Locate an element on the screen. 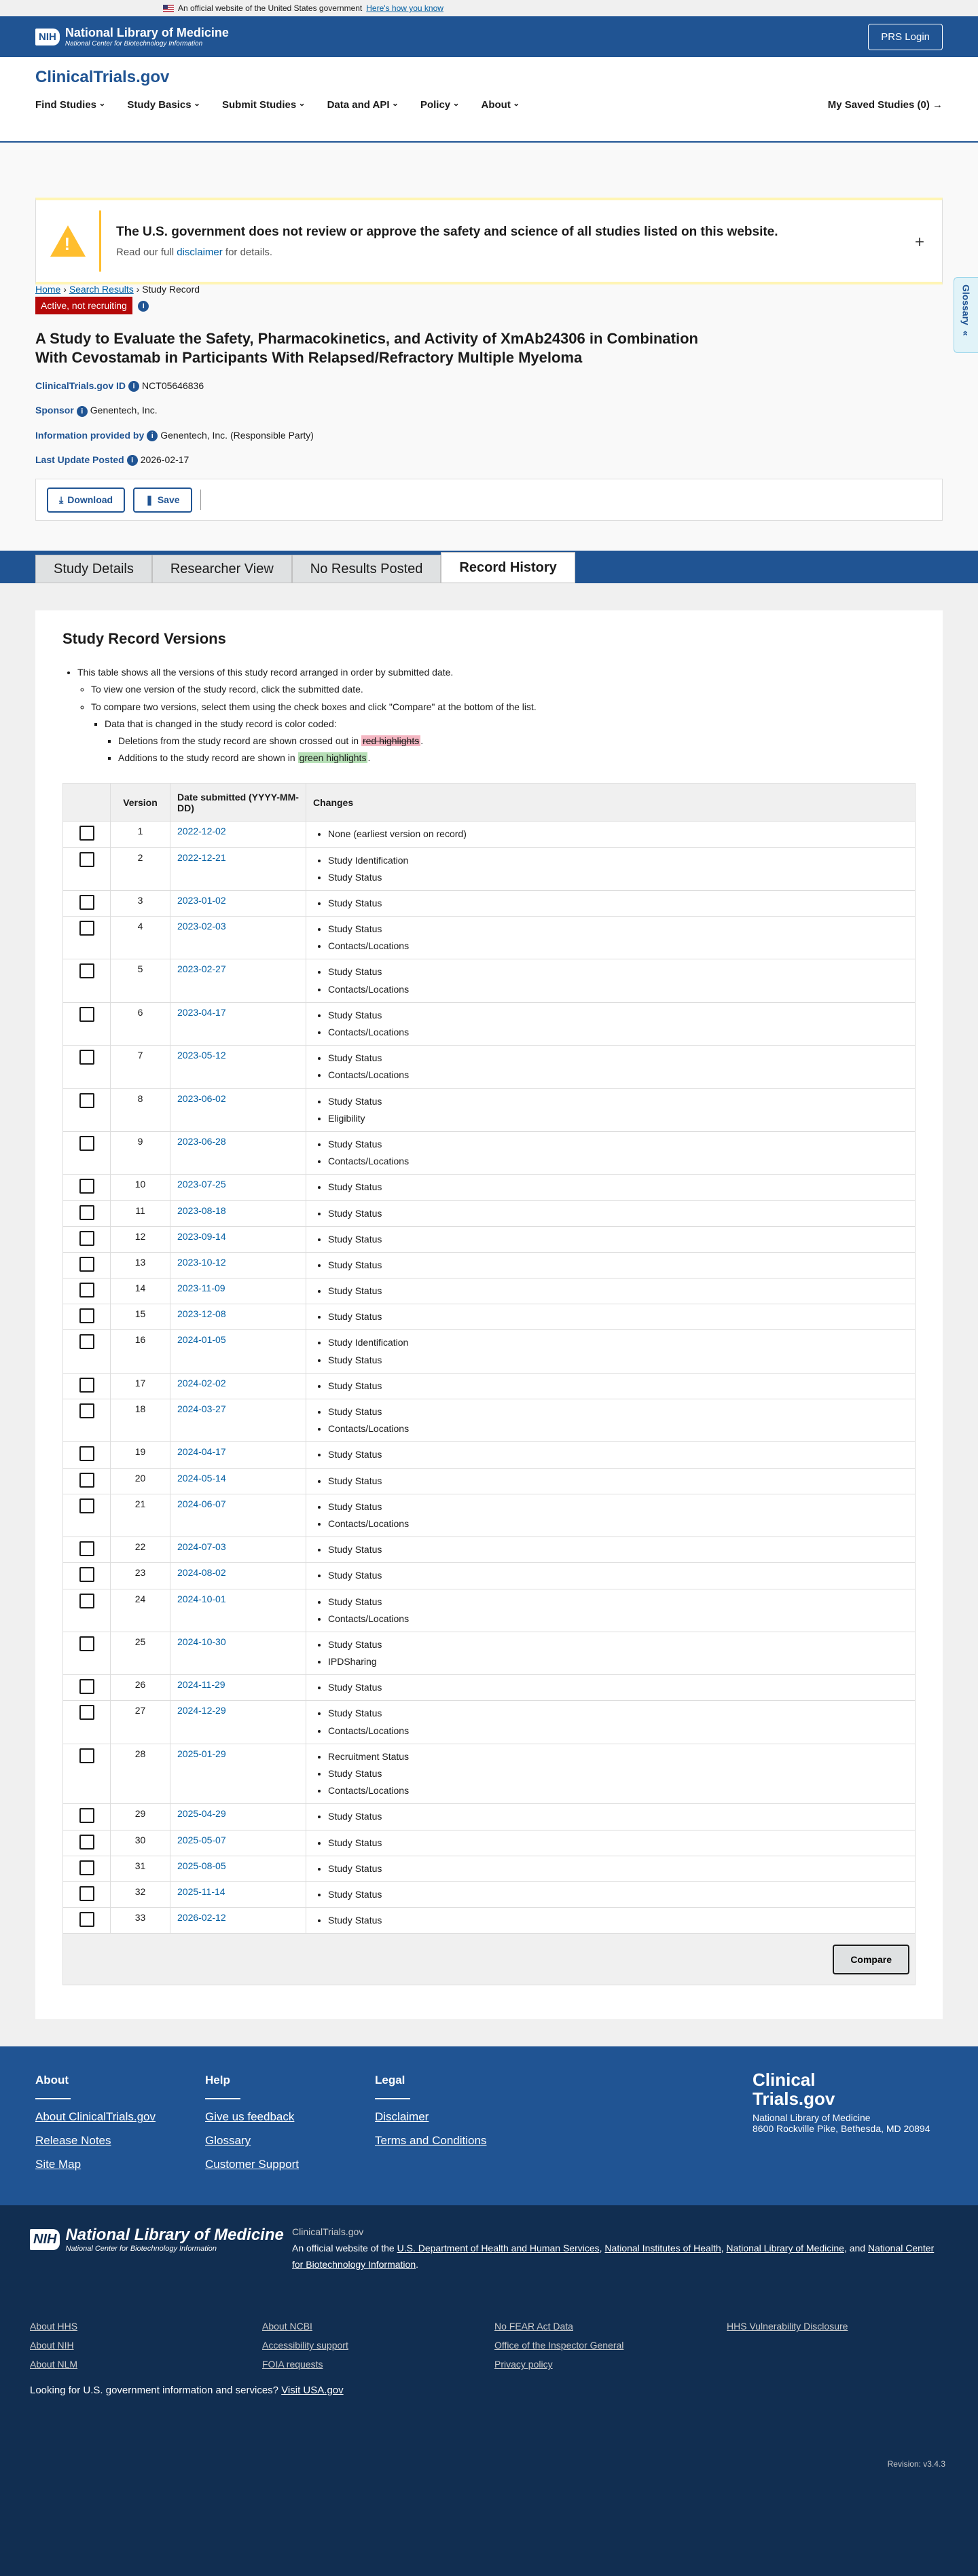 Image resolution: width=978 pixels, height=2576 pixels. footer-link: About NIH is located at coordinates (146, 2345).